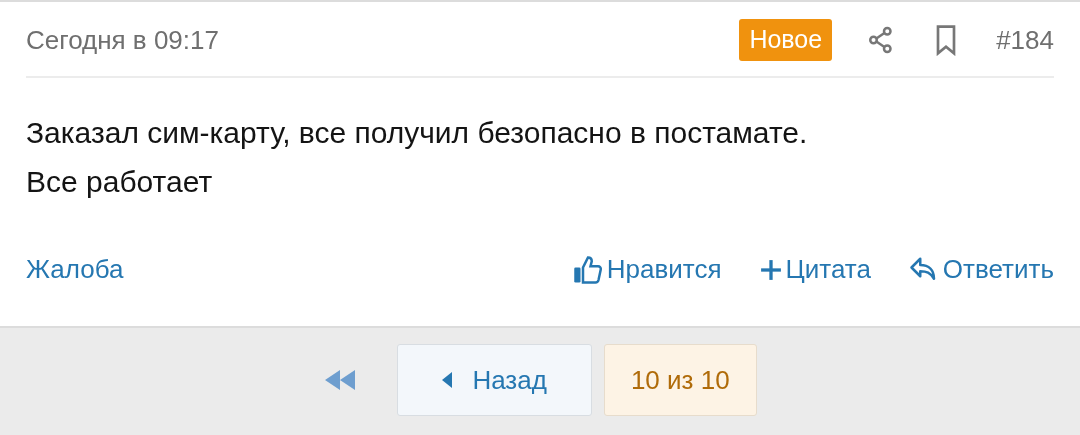 This screenshot has width=1080, height=435. What do you see at coordinates (447, 380) in the screenshot?
I see `caret-icon` at bounding box center [447, 380].